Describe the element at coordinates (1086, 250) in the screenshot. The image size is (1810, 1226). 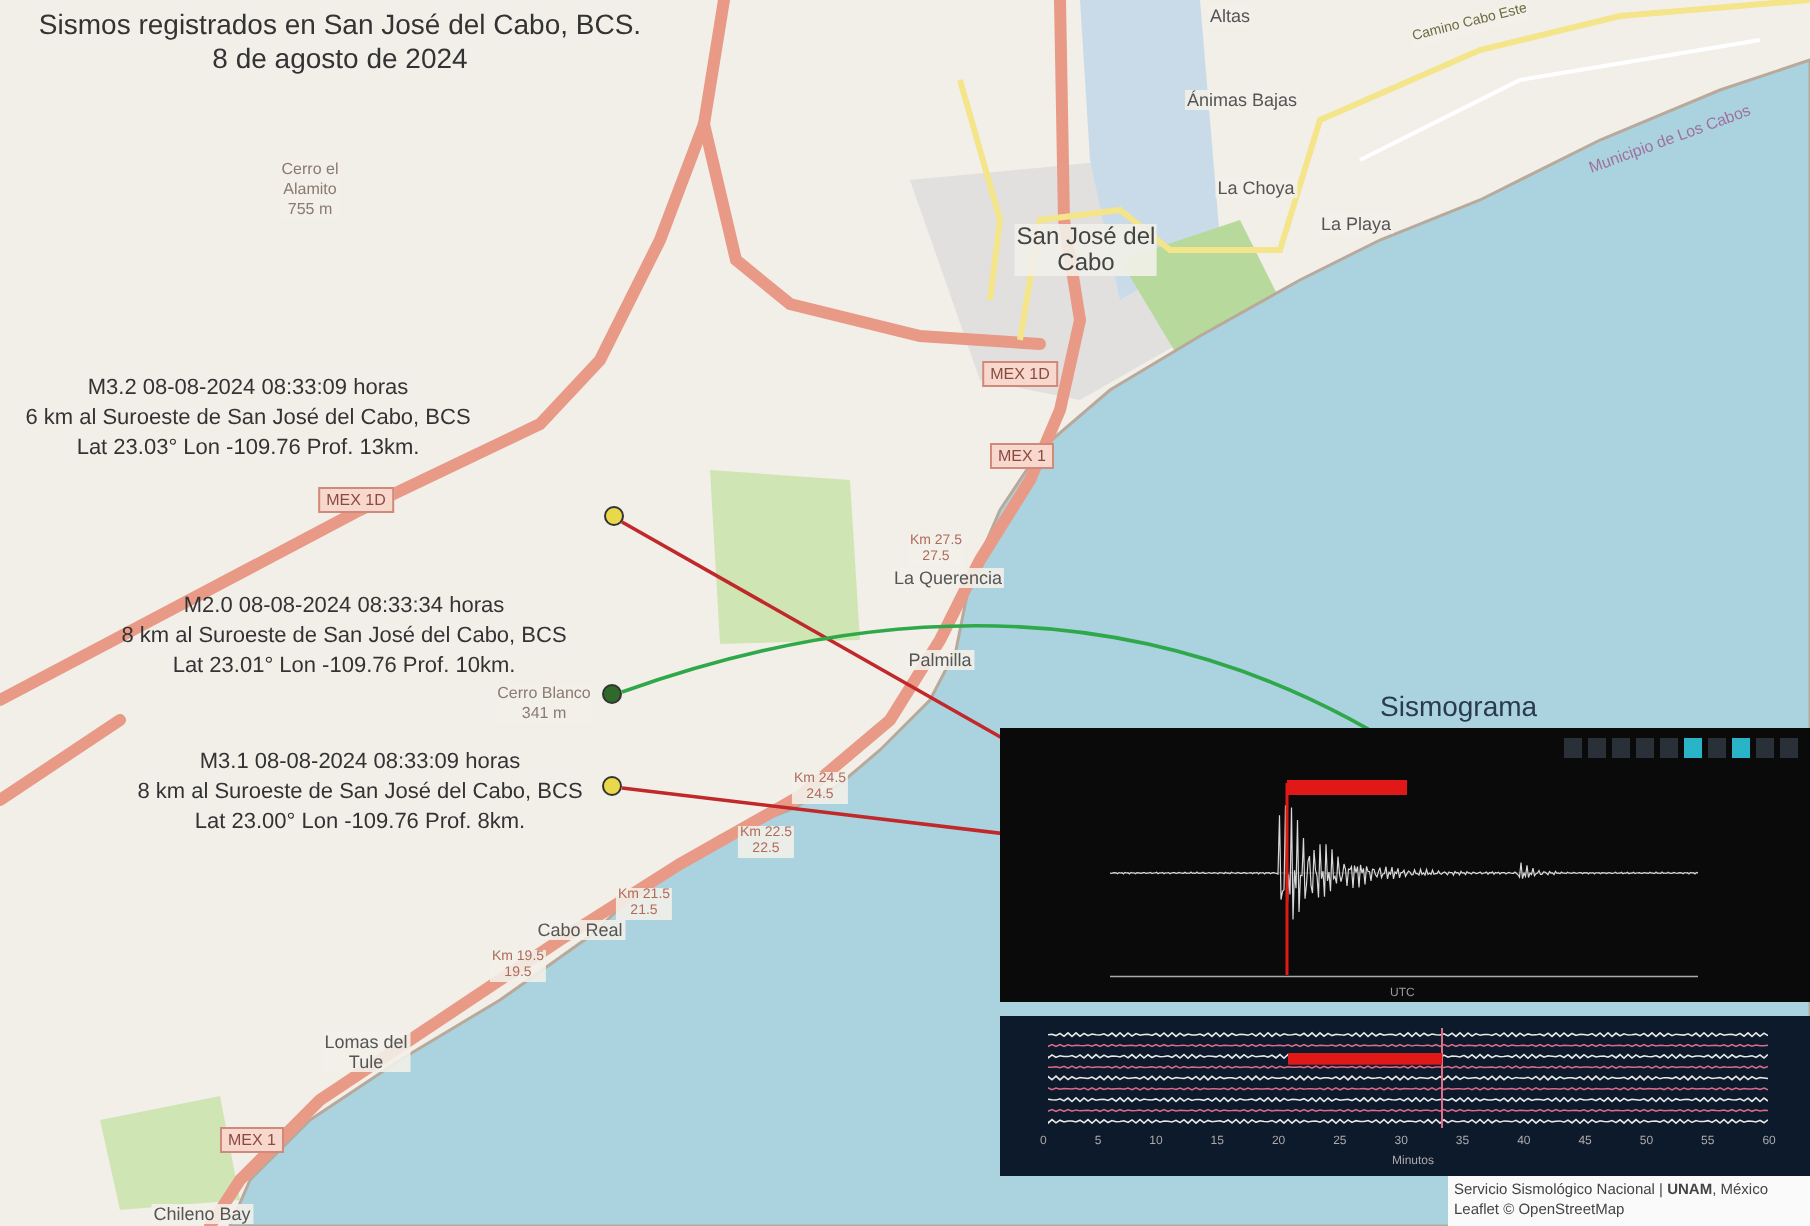
I see `place-label: San José del Cabo` at that location.